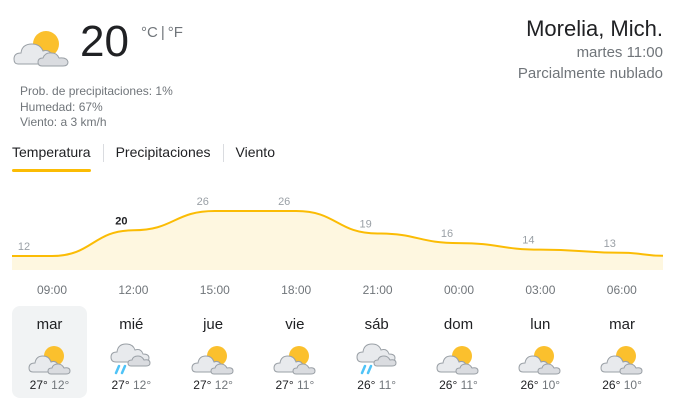 This screenshot has height=410, width=675. What do you see at coordinates (51, 158) in the screenshot?
I see `tab-temperature: Temperatura` at bounding box center [51, 158].